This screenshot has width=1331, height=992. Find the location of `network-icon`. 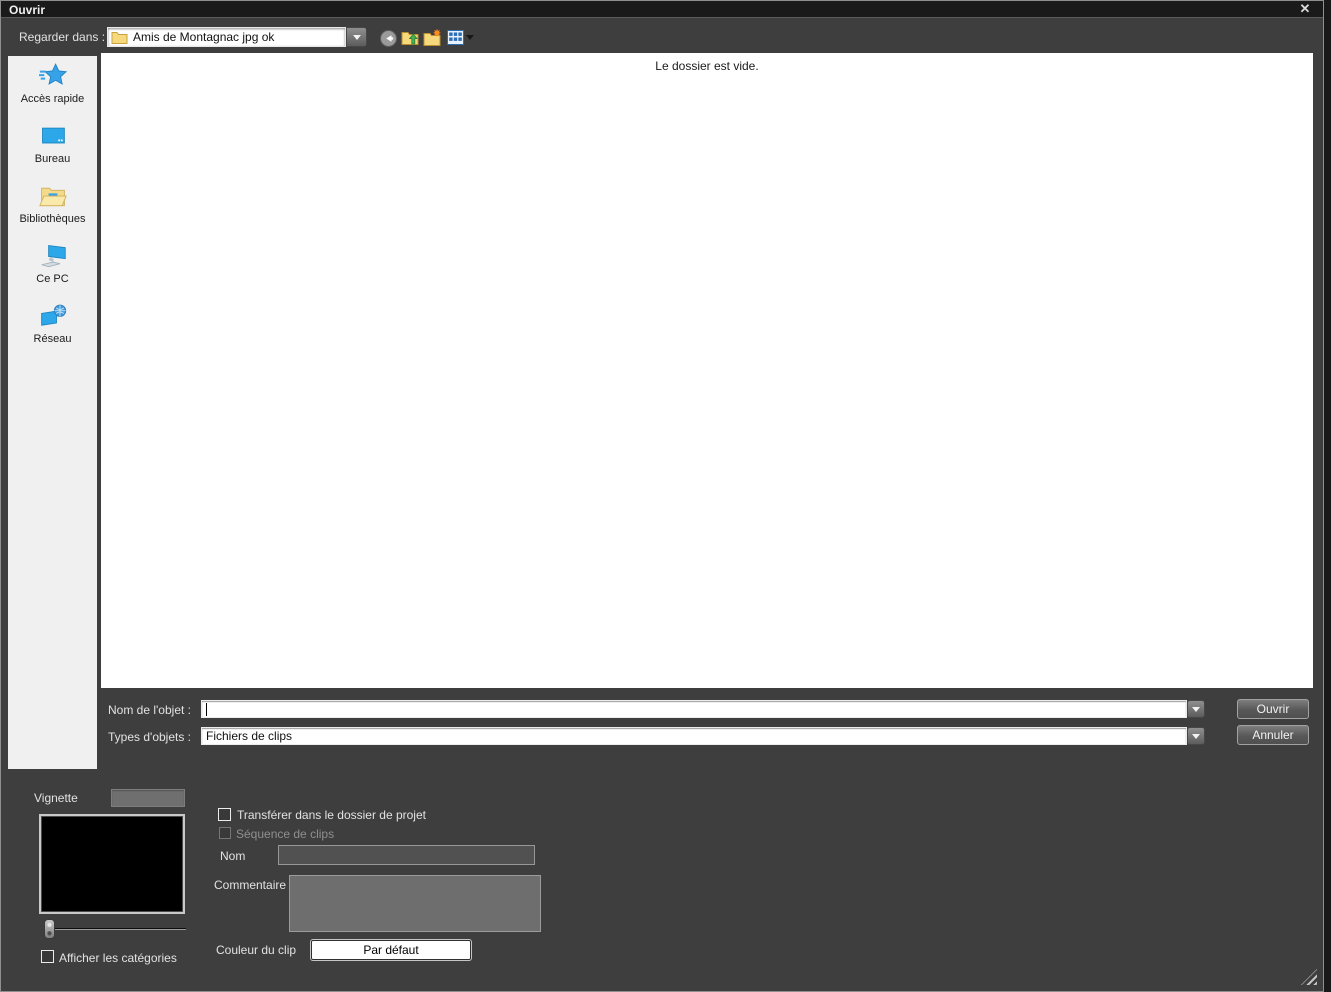

network-icon is located at coordinates (53, 315).